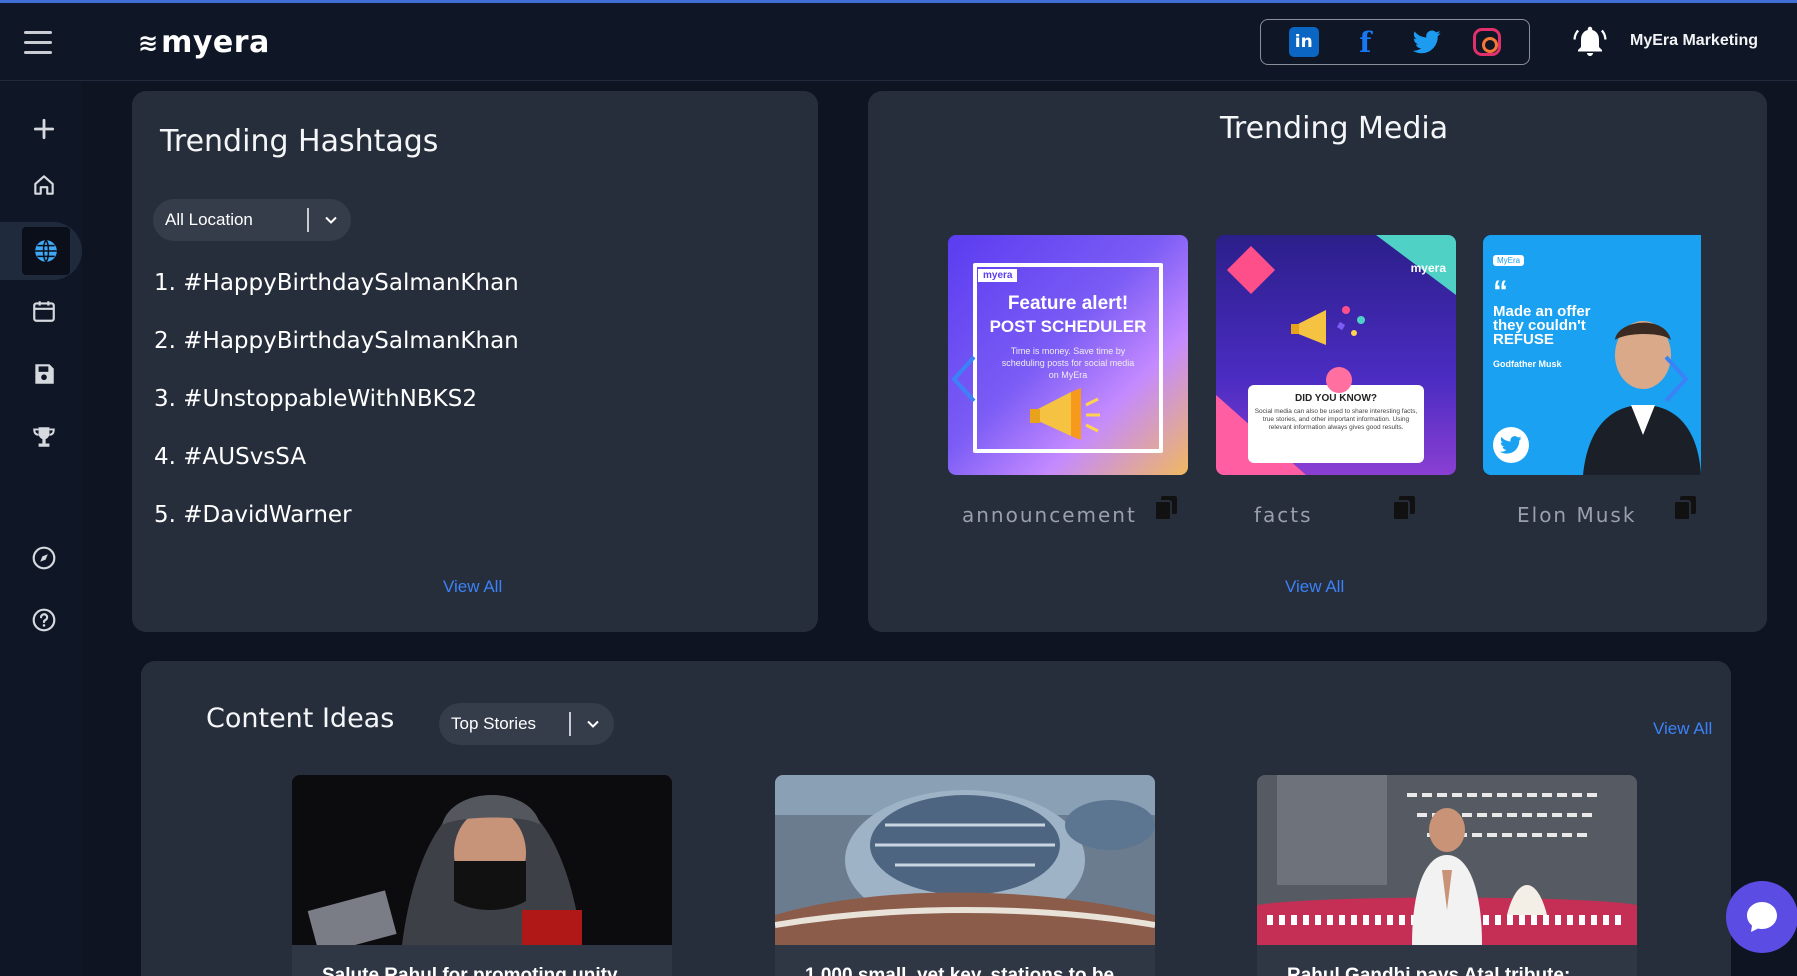 The width and height of the screenshot is (1797, 976). What do you see at coordinates (44, 437) in the screenshot?
I see `trophy-icon` at bounding box center [44, 437].